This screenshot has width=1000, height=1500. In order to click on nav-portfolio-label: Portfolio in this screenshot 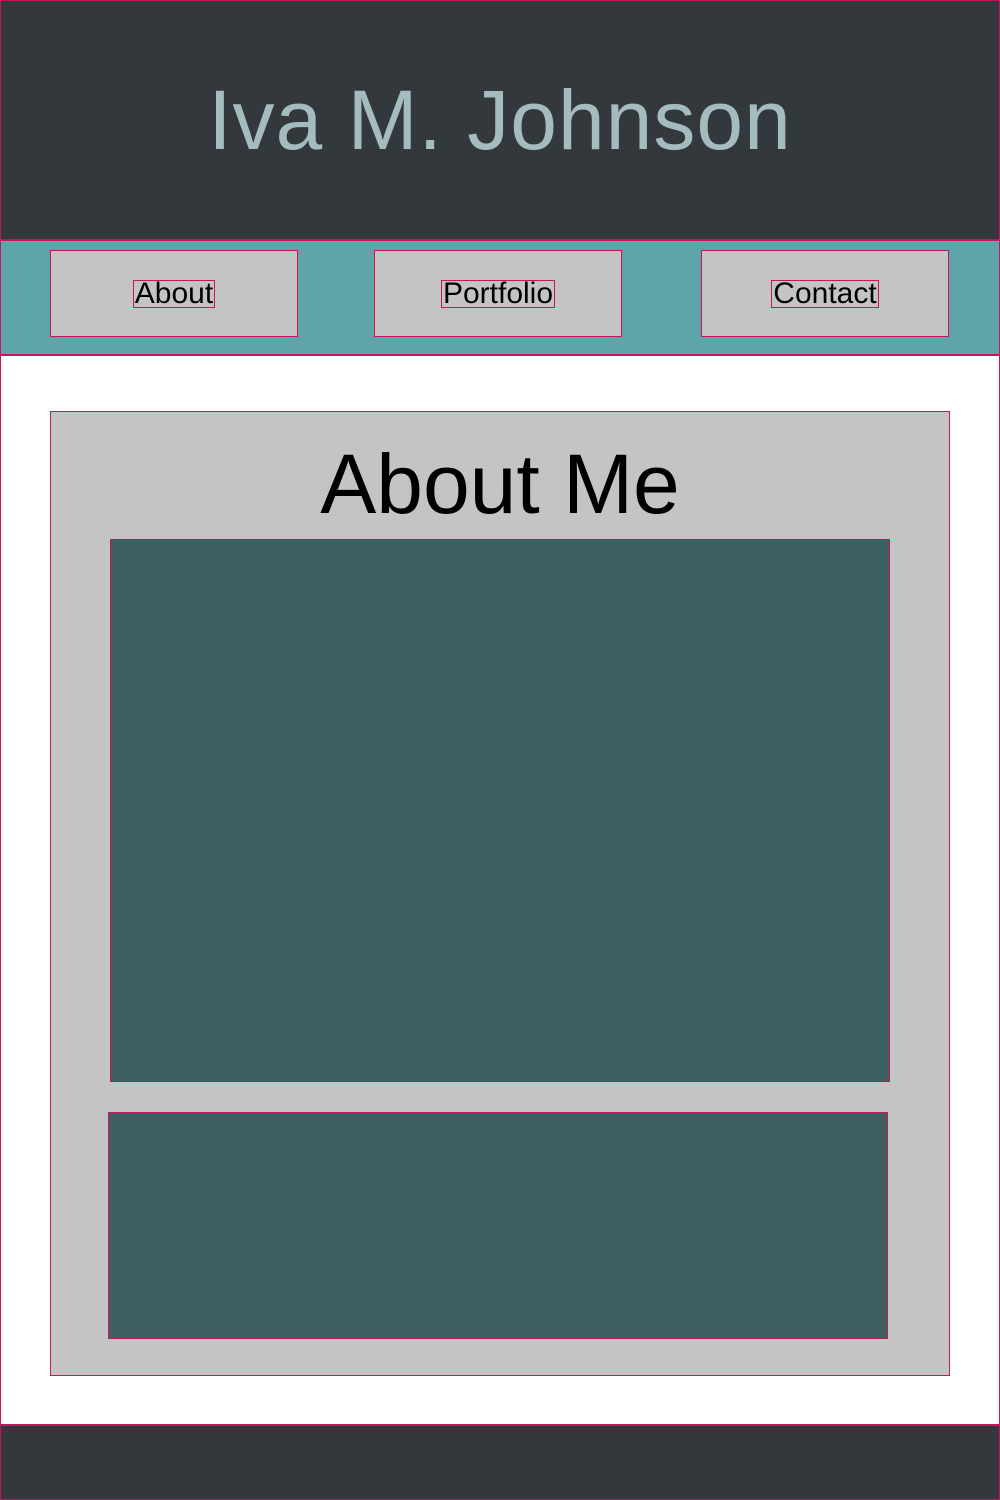, I will do `click(498, 293)`.